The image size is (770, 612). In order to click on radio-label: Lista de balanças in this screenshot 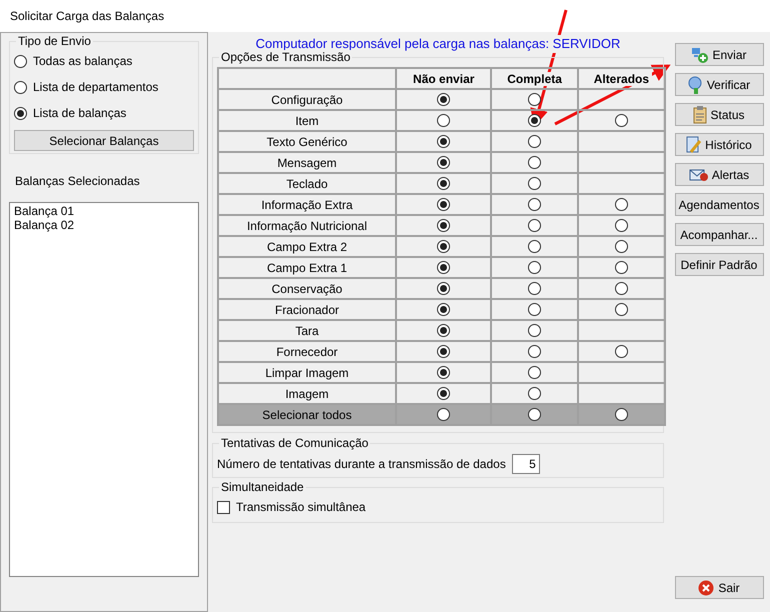, I will do `click(79, 113)`.